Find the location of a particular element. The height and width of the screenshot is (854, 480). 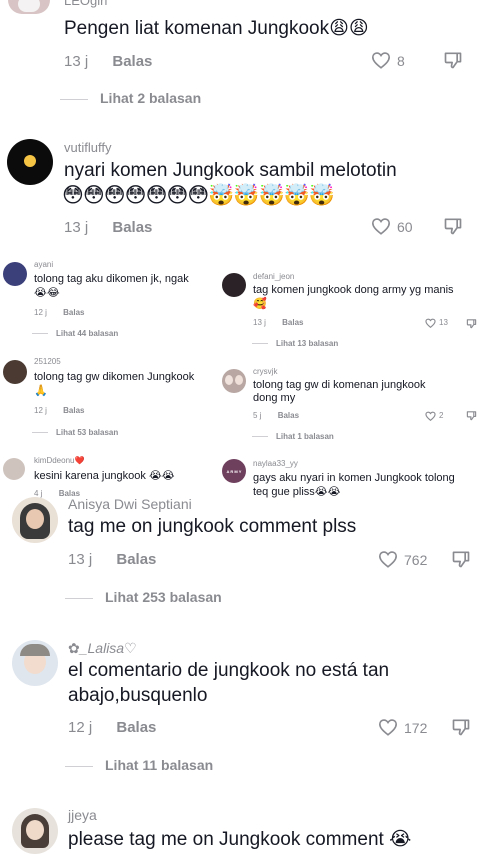

comment-text-line1: gays aku nyari in komen Jungkook tolong is located at coordinates (354, 478).